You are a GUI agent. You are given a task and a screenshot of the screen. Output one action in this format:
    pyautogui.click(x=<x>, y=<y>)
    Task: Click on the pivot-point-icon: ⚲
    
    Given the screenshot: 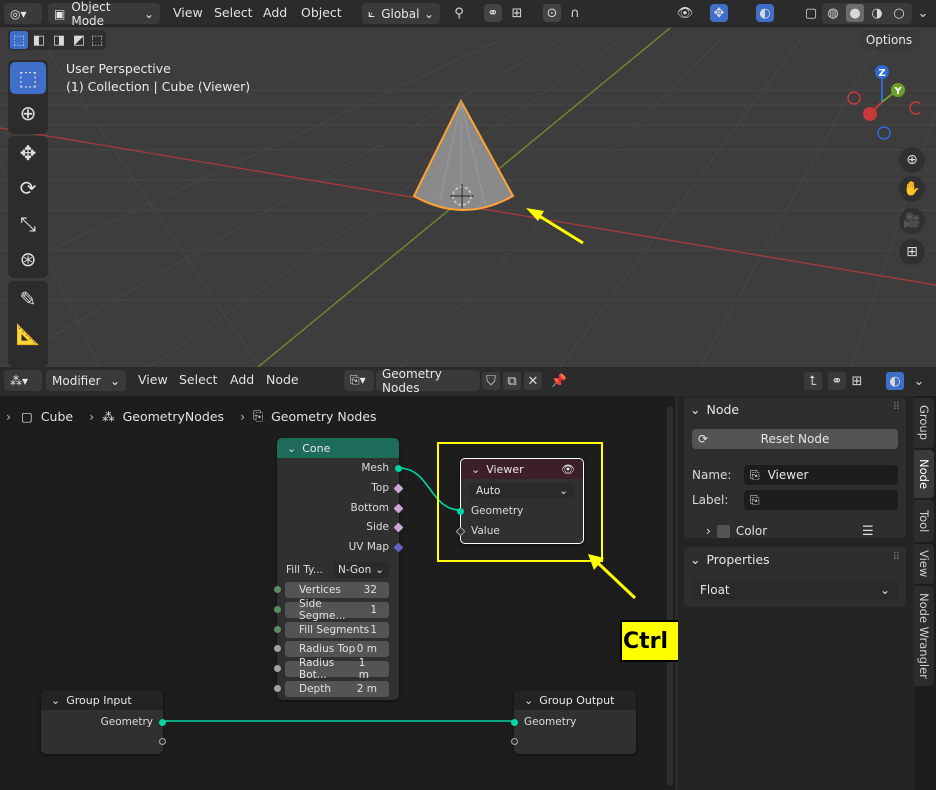 What is the action you would take?
    pyautogui.click(x=459, y=13)
    